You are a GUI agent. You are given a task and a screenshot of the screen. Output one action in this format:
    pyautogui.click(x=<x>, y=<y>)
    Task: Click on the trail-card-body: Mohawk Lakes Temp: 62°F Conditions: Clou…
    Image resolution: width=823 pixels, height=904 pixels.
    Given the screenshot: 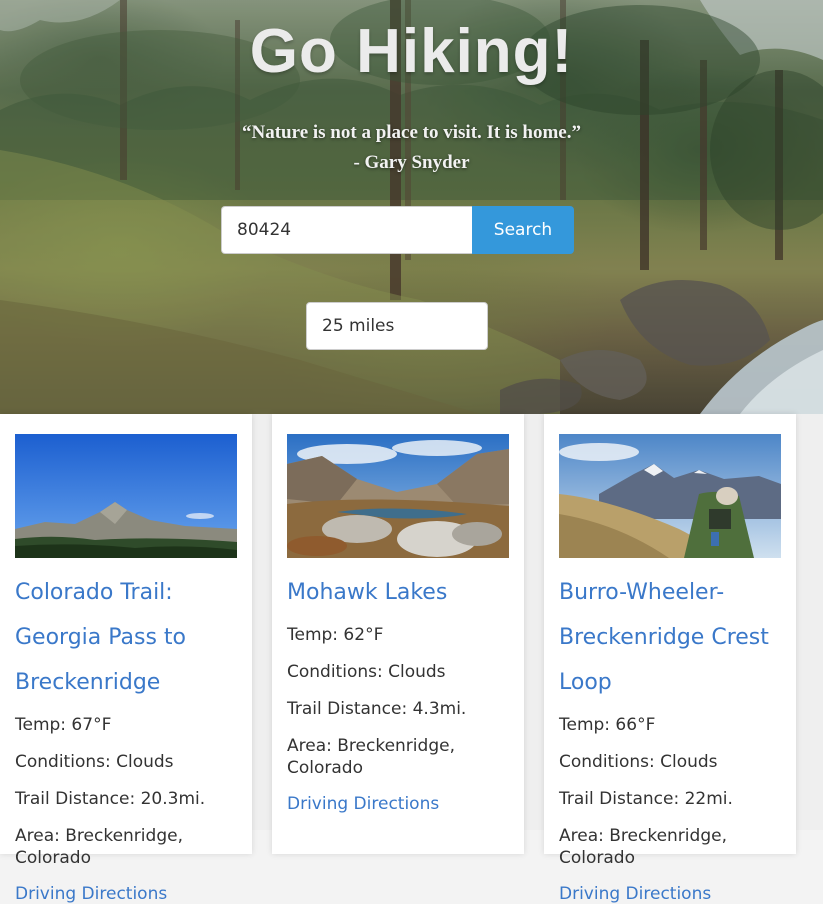 What is the action you would take?
    pyautogui.click(x=399, y=692)
    